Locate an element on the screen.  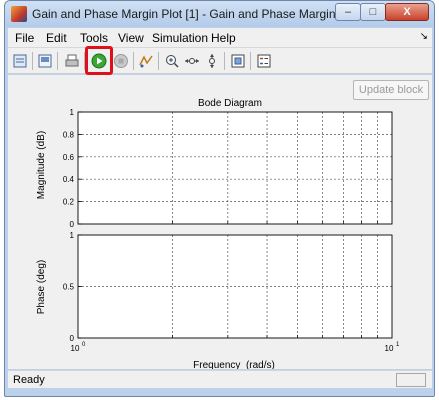
y-tick-label: 0.5 is located at coordinates (69, 287).